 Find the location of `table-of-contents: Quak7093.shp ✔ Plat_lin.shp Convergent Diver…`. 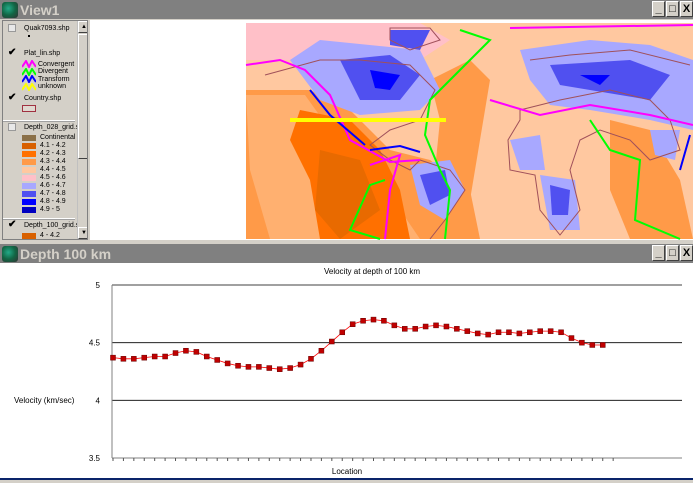

table-of-contents: Quak7093.shp ✔ Plat_lin.shp Convergent Diver… is located at coordinates (45, 130).